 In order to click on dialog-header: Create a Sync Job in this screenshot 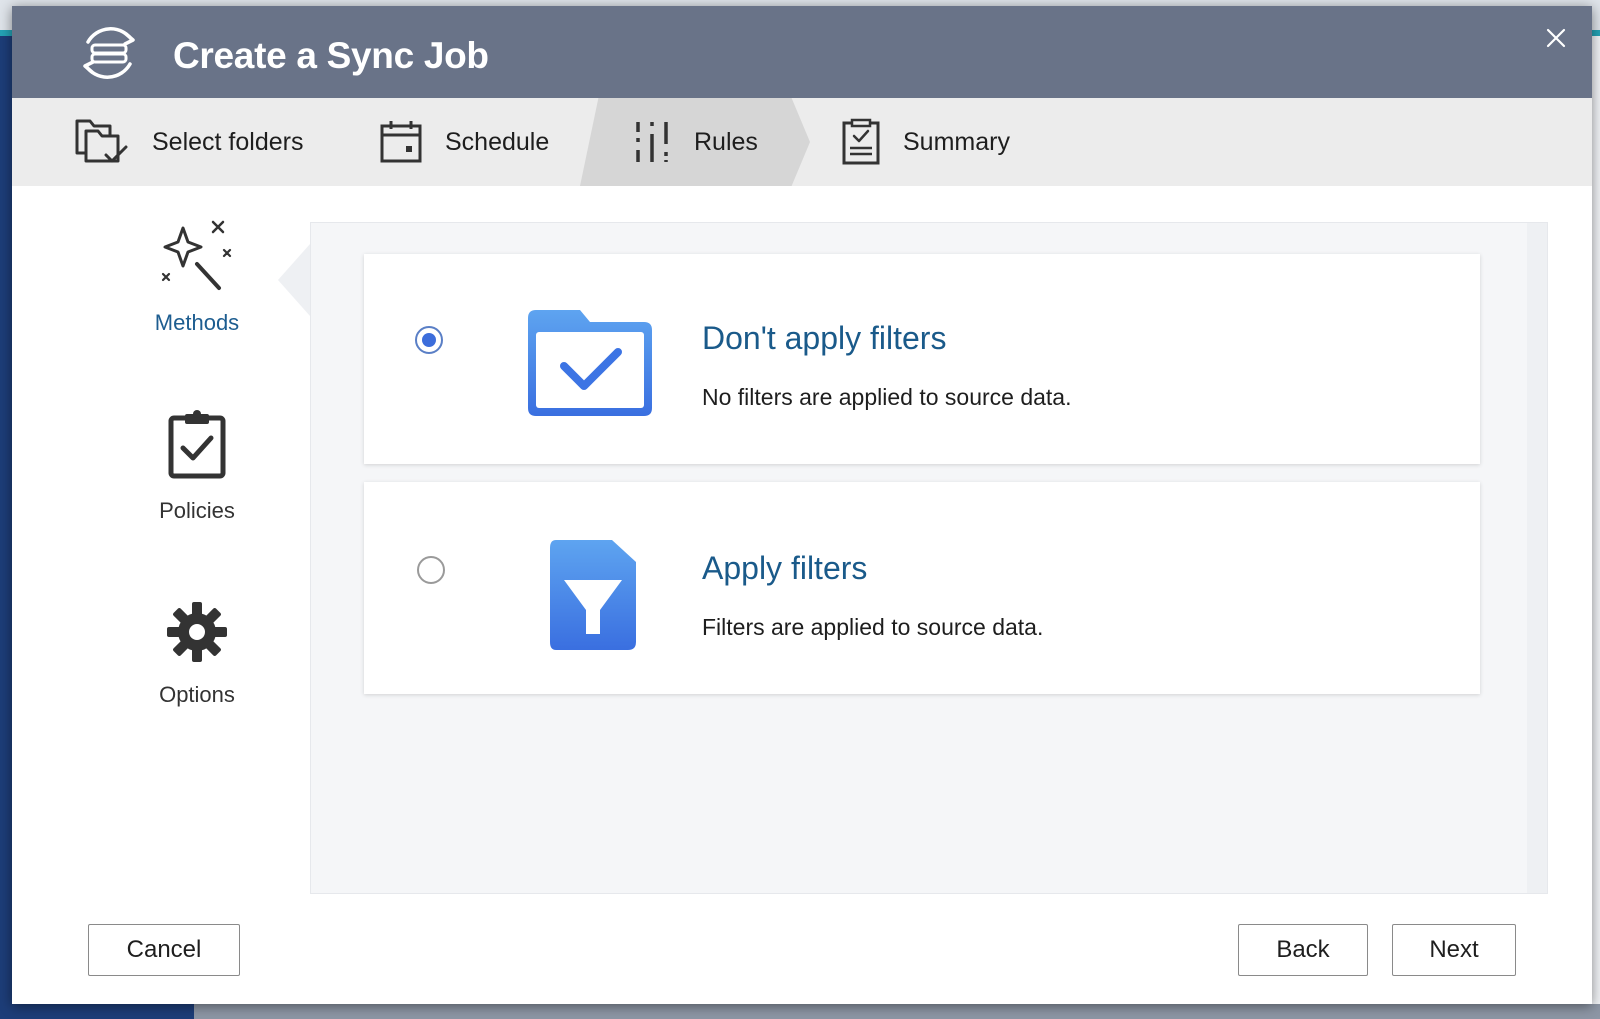, I will do `click(802, 52)`.